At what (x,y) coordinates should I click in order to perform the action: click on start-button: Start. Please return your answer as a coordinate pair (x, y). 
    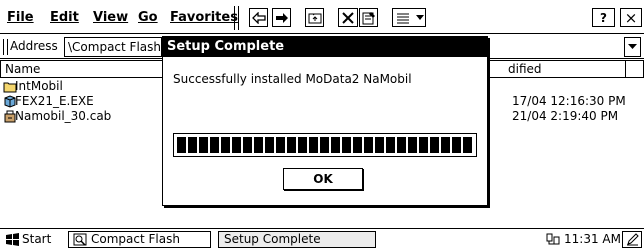
    Looking at the image, I should click on (28, 239).